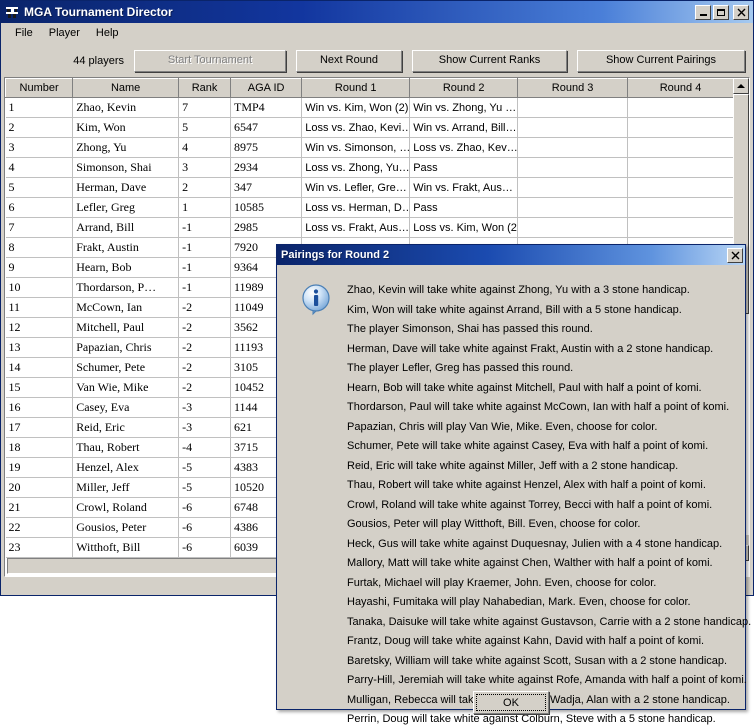  What do you see at coordinates (39, 227) in the screenshot?
I see `cell-number: 7` at bounding box center [39, 227].